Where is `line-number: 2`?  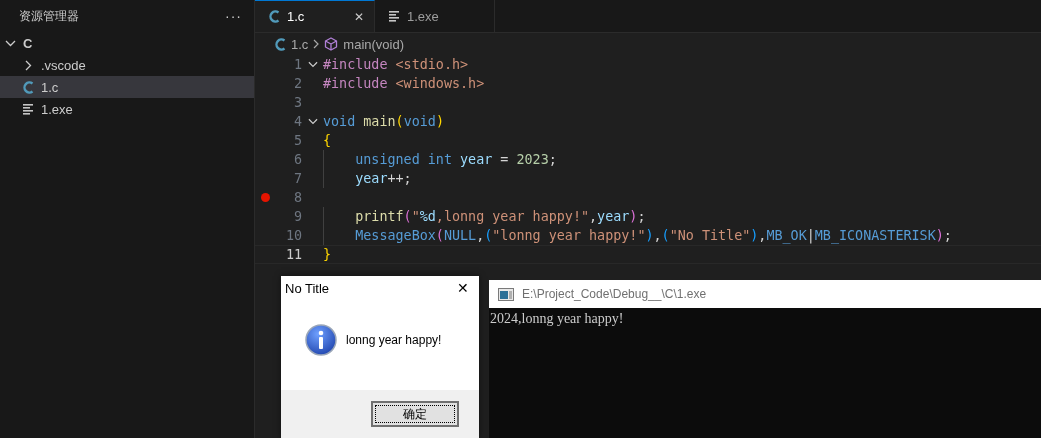
line-number: 2 is located at coordinates (297, 83).